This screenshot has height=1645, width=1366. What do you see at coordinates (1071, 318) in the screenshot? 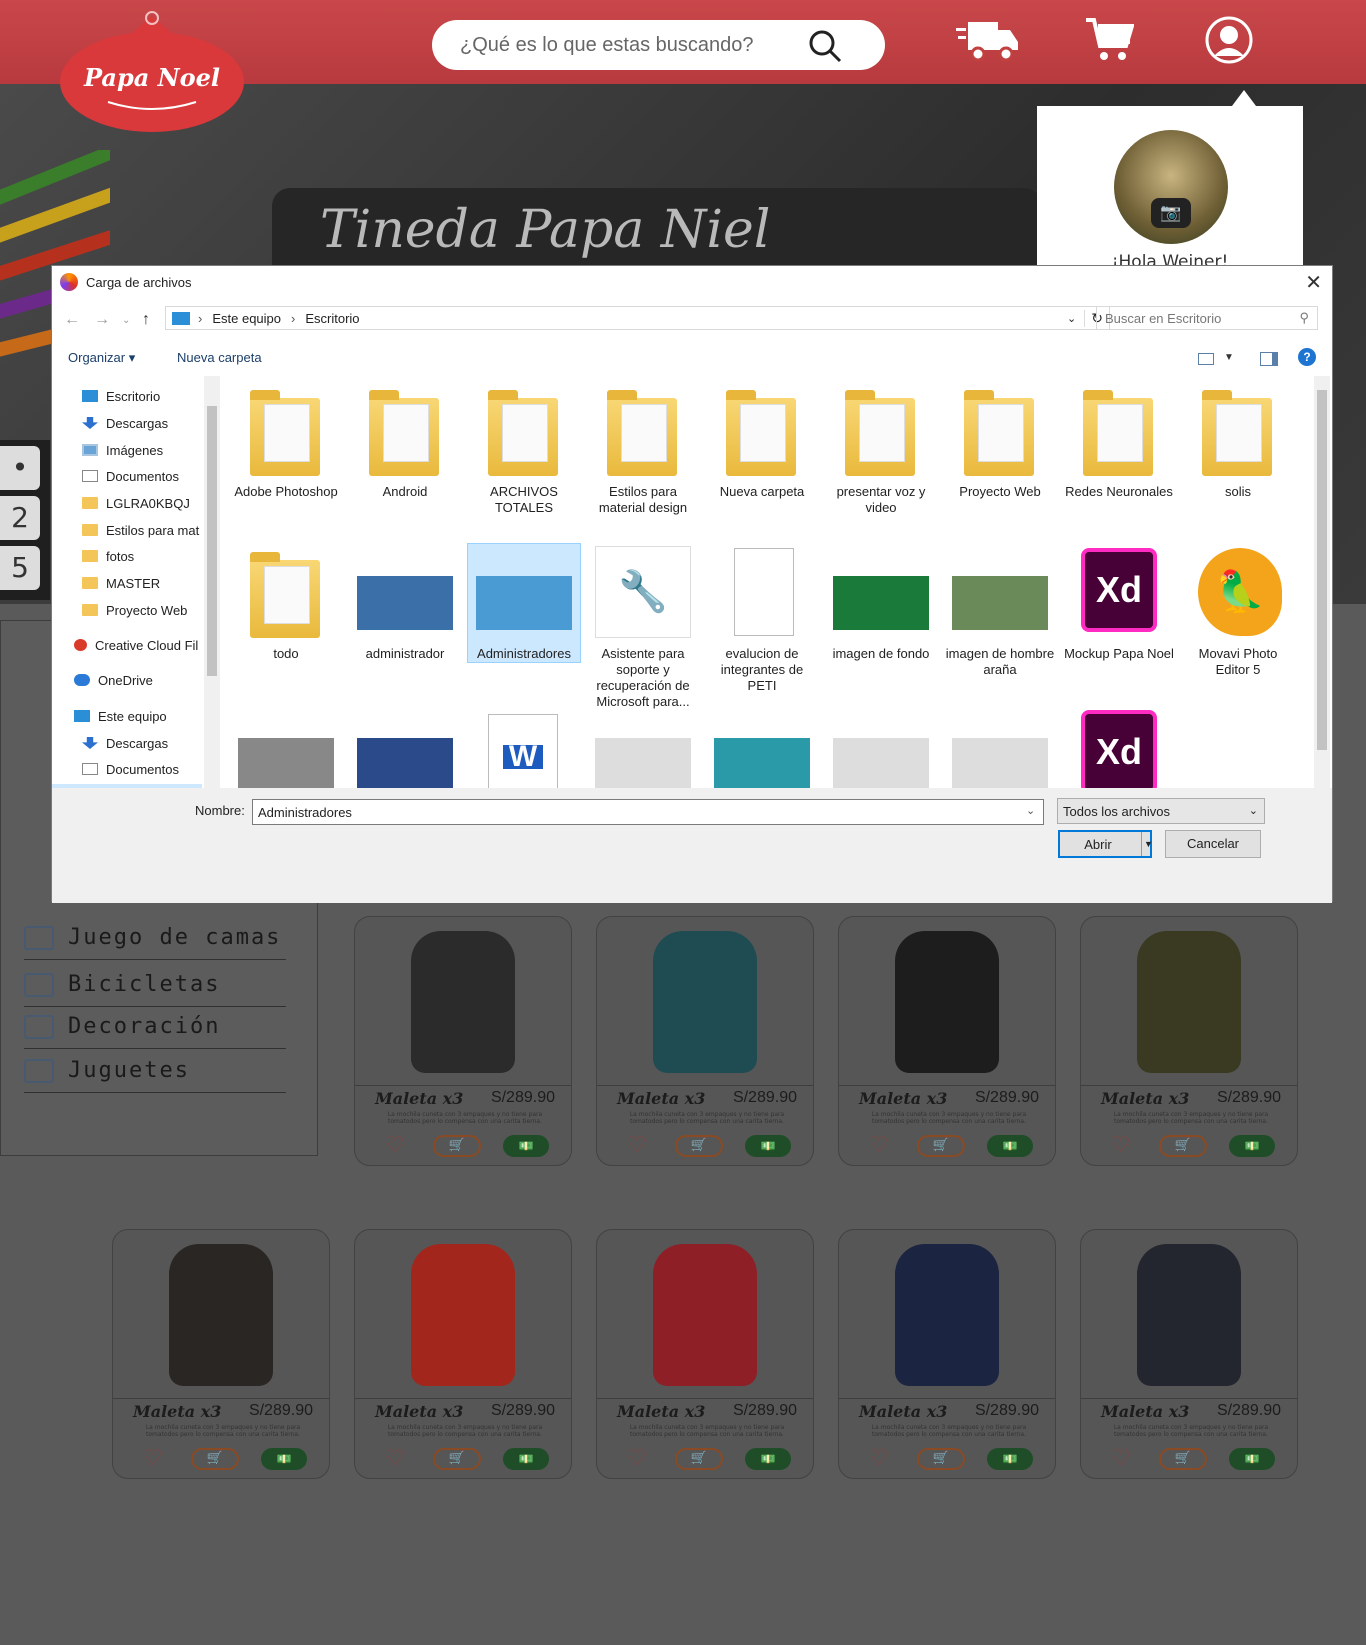
I see `path-dropdown-icon: ⌄` at bounding box center [1071, 318].